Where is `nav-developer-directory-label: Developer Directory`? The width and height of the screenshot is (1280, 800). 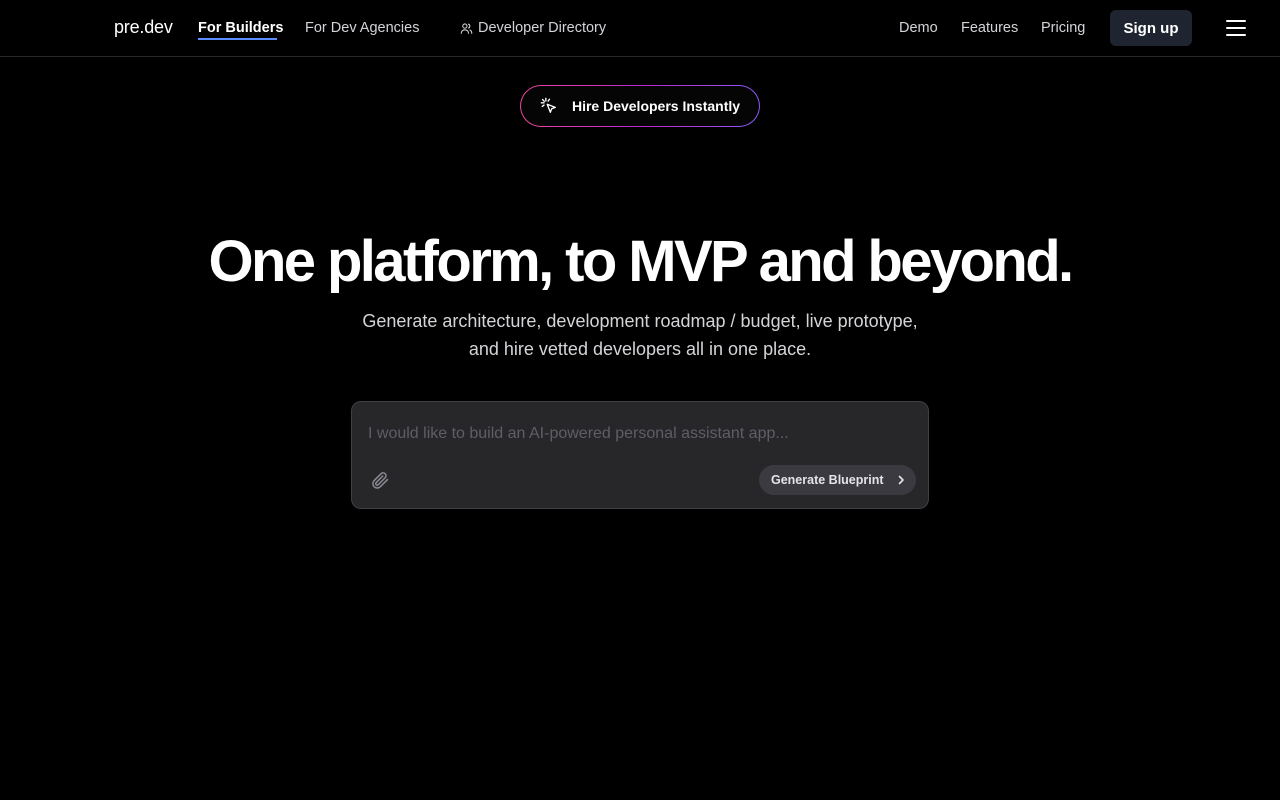
nav-developer-directory-label: Developer Directory is located at coordinates (542, 28).